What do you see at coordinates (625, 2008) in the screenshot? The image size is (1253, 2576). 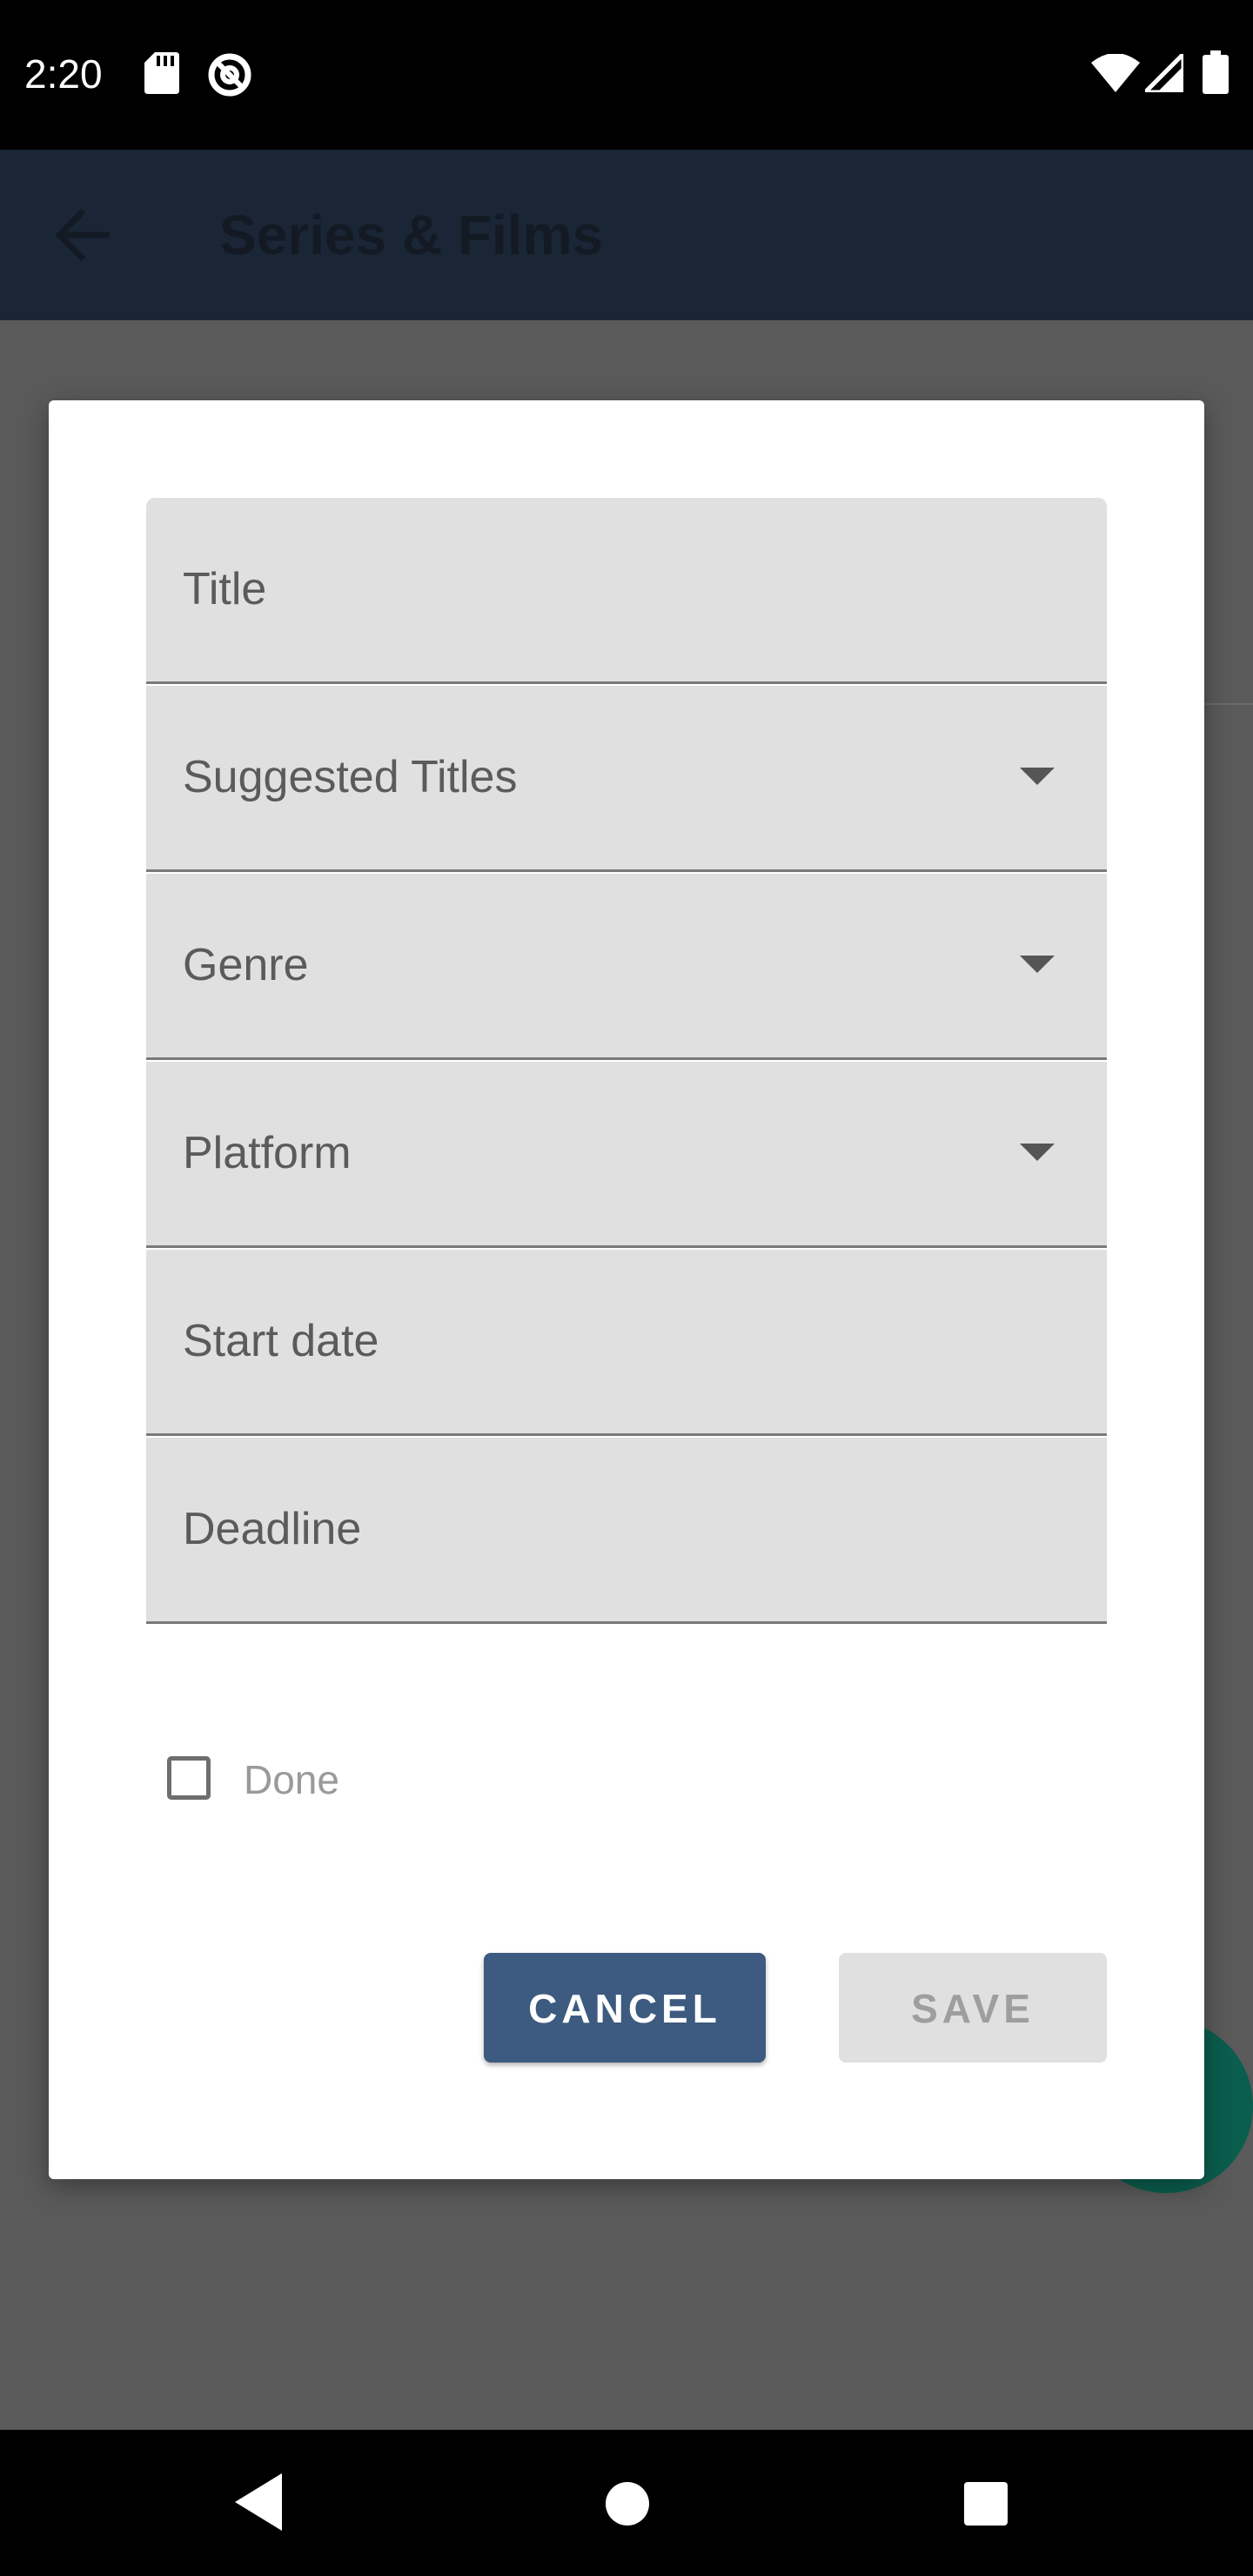 I see `cancel-button: CANCEL` at bounding box center [625, 2008].